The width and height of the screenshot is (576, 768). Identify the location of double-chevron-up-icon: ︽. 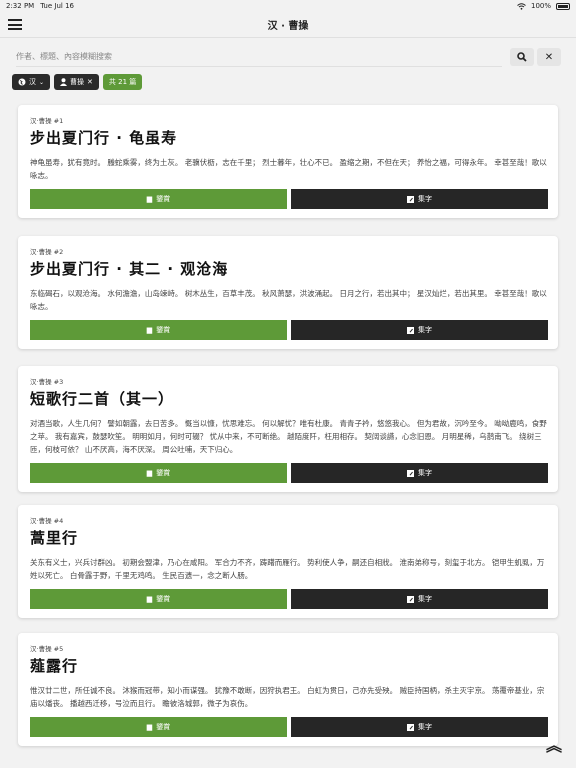
(553, 745).